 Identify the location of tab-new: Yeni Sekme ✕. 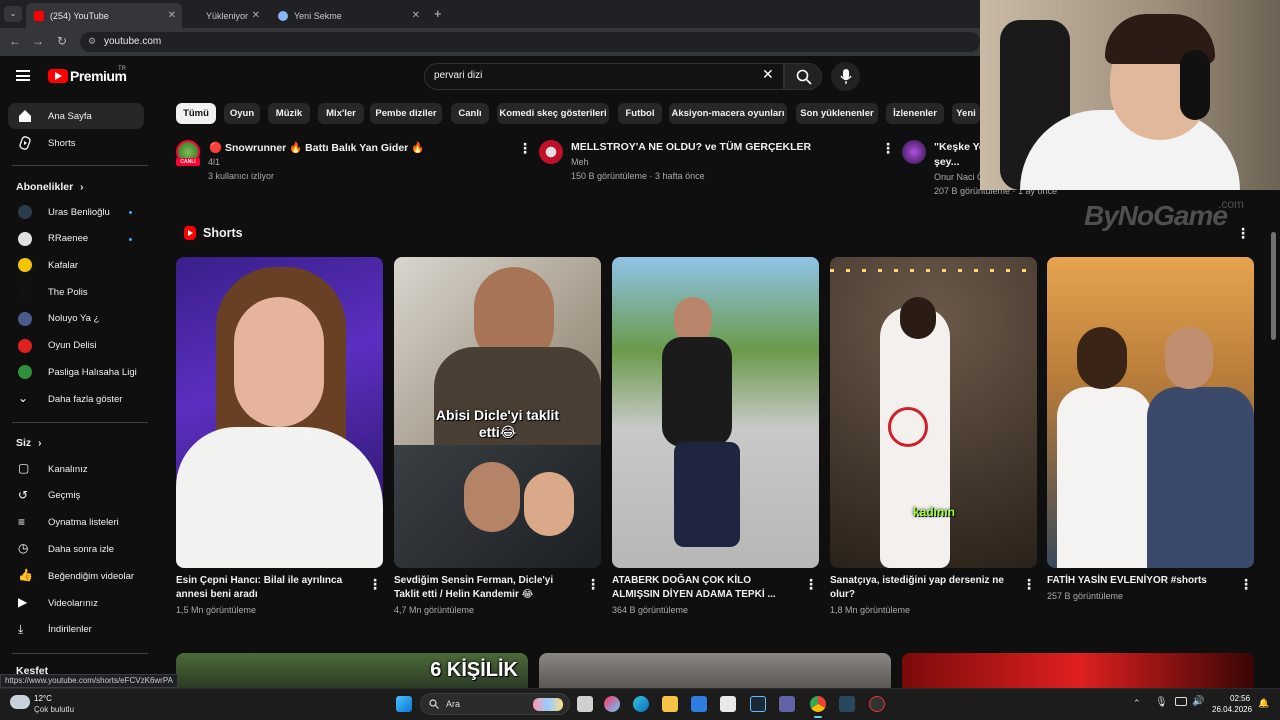
(348, 15).